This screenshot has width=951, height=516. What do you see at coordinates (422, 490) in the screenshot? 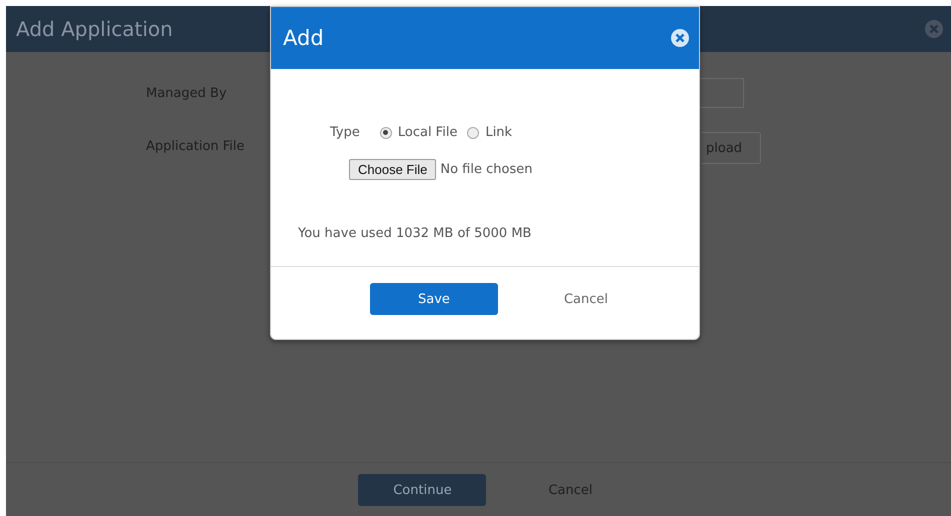
I see `continue-button: Continue` at bounding box center [422, 490].